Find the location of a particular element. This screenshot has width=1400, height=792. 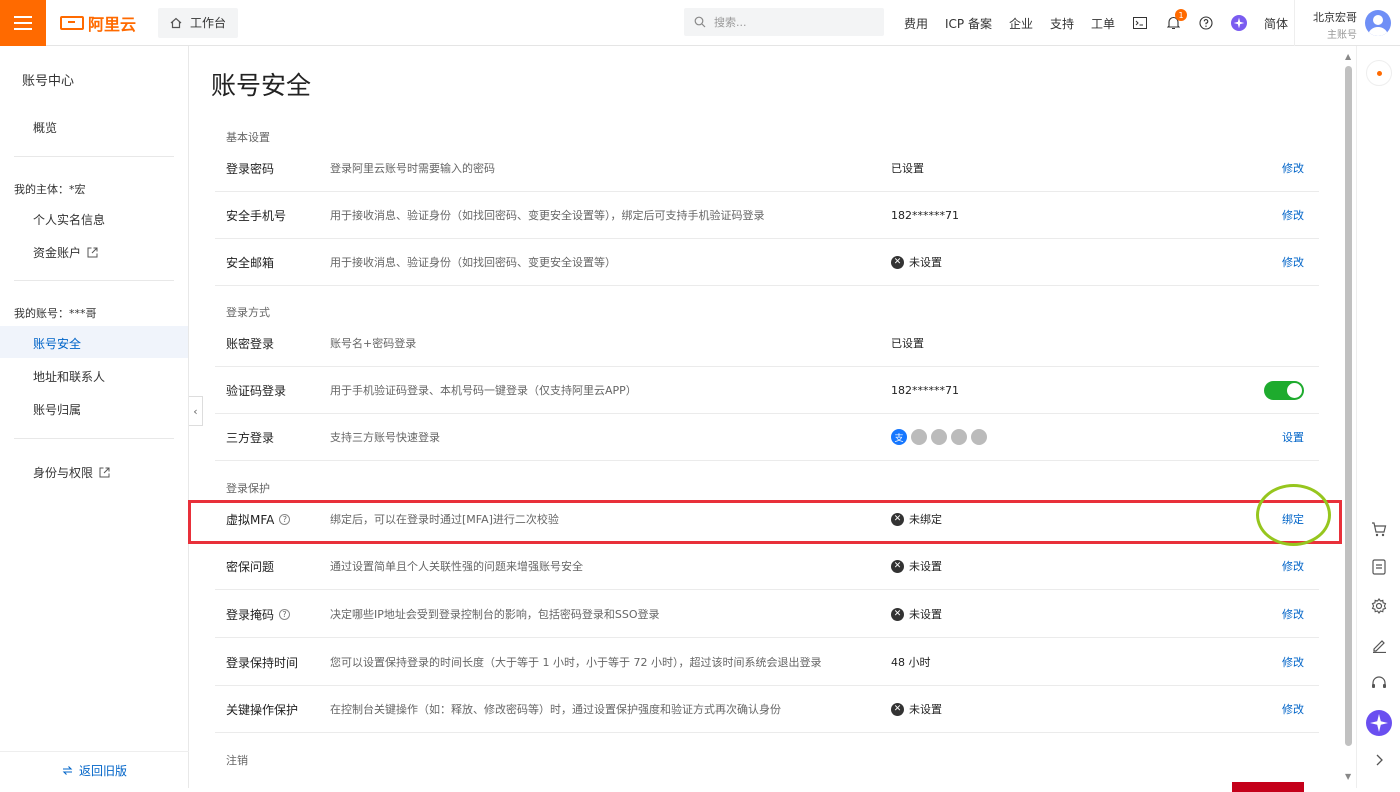

setting-name: 安全手机号 is located at coordinates (256, 215).